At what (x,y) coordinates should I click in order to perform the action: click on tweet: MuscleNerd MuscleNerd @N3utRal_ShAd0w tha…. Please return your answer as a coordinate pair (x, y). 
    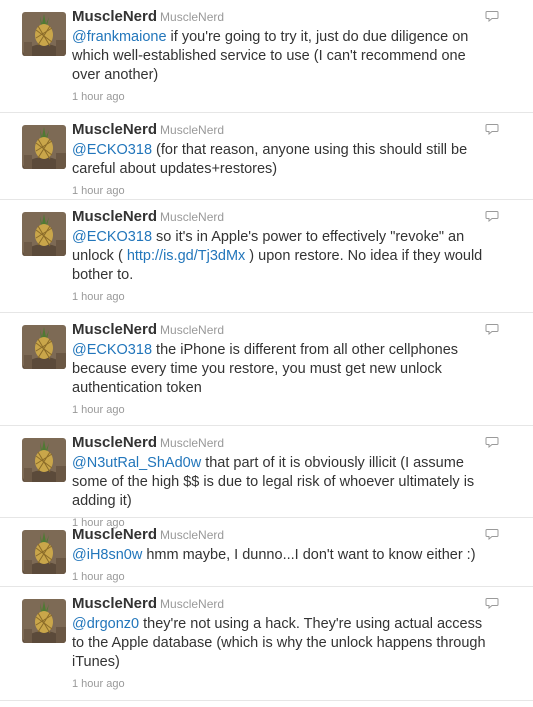
    Looking at the image, I should click on (266, 477).